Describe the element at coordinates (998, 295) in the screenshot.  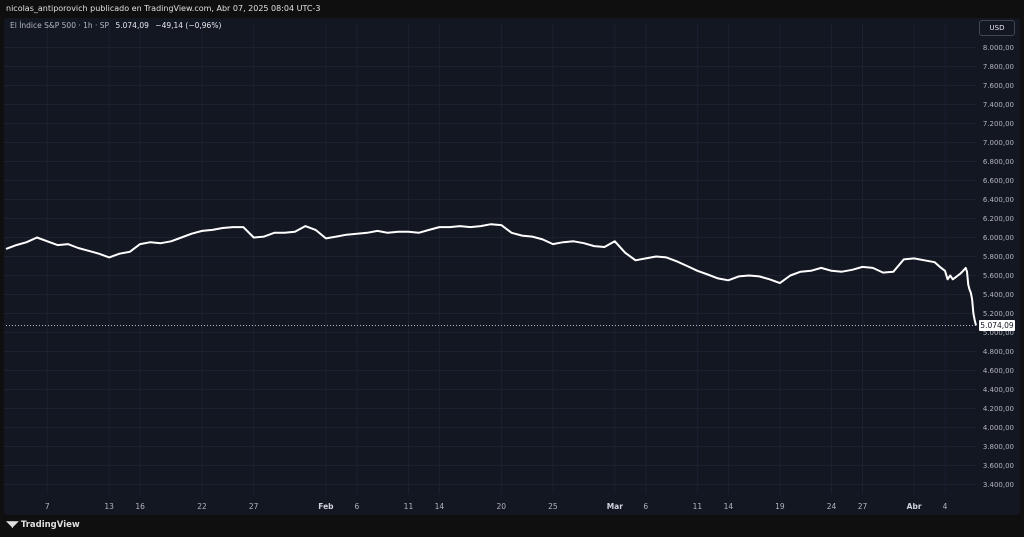
I see `y-tick-label: 5.400,00` at that location.